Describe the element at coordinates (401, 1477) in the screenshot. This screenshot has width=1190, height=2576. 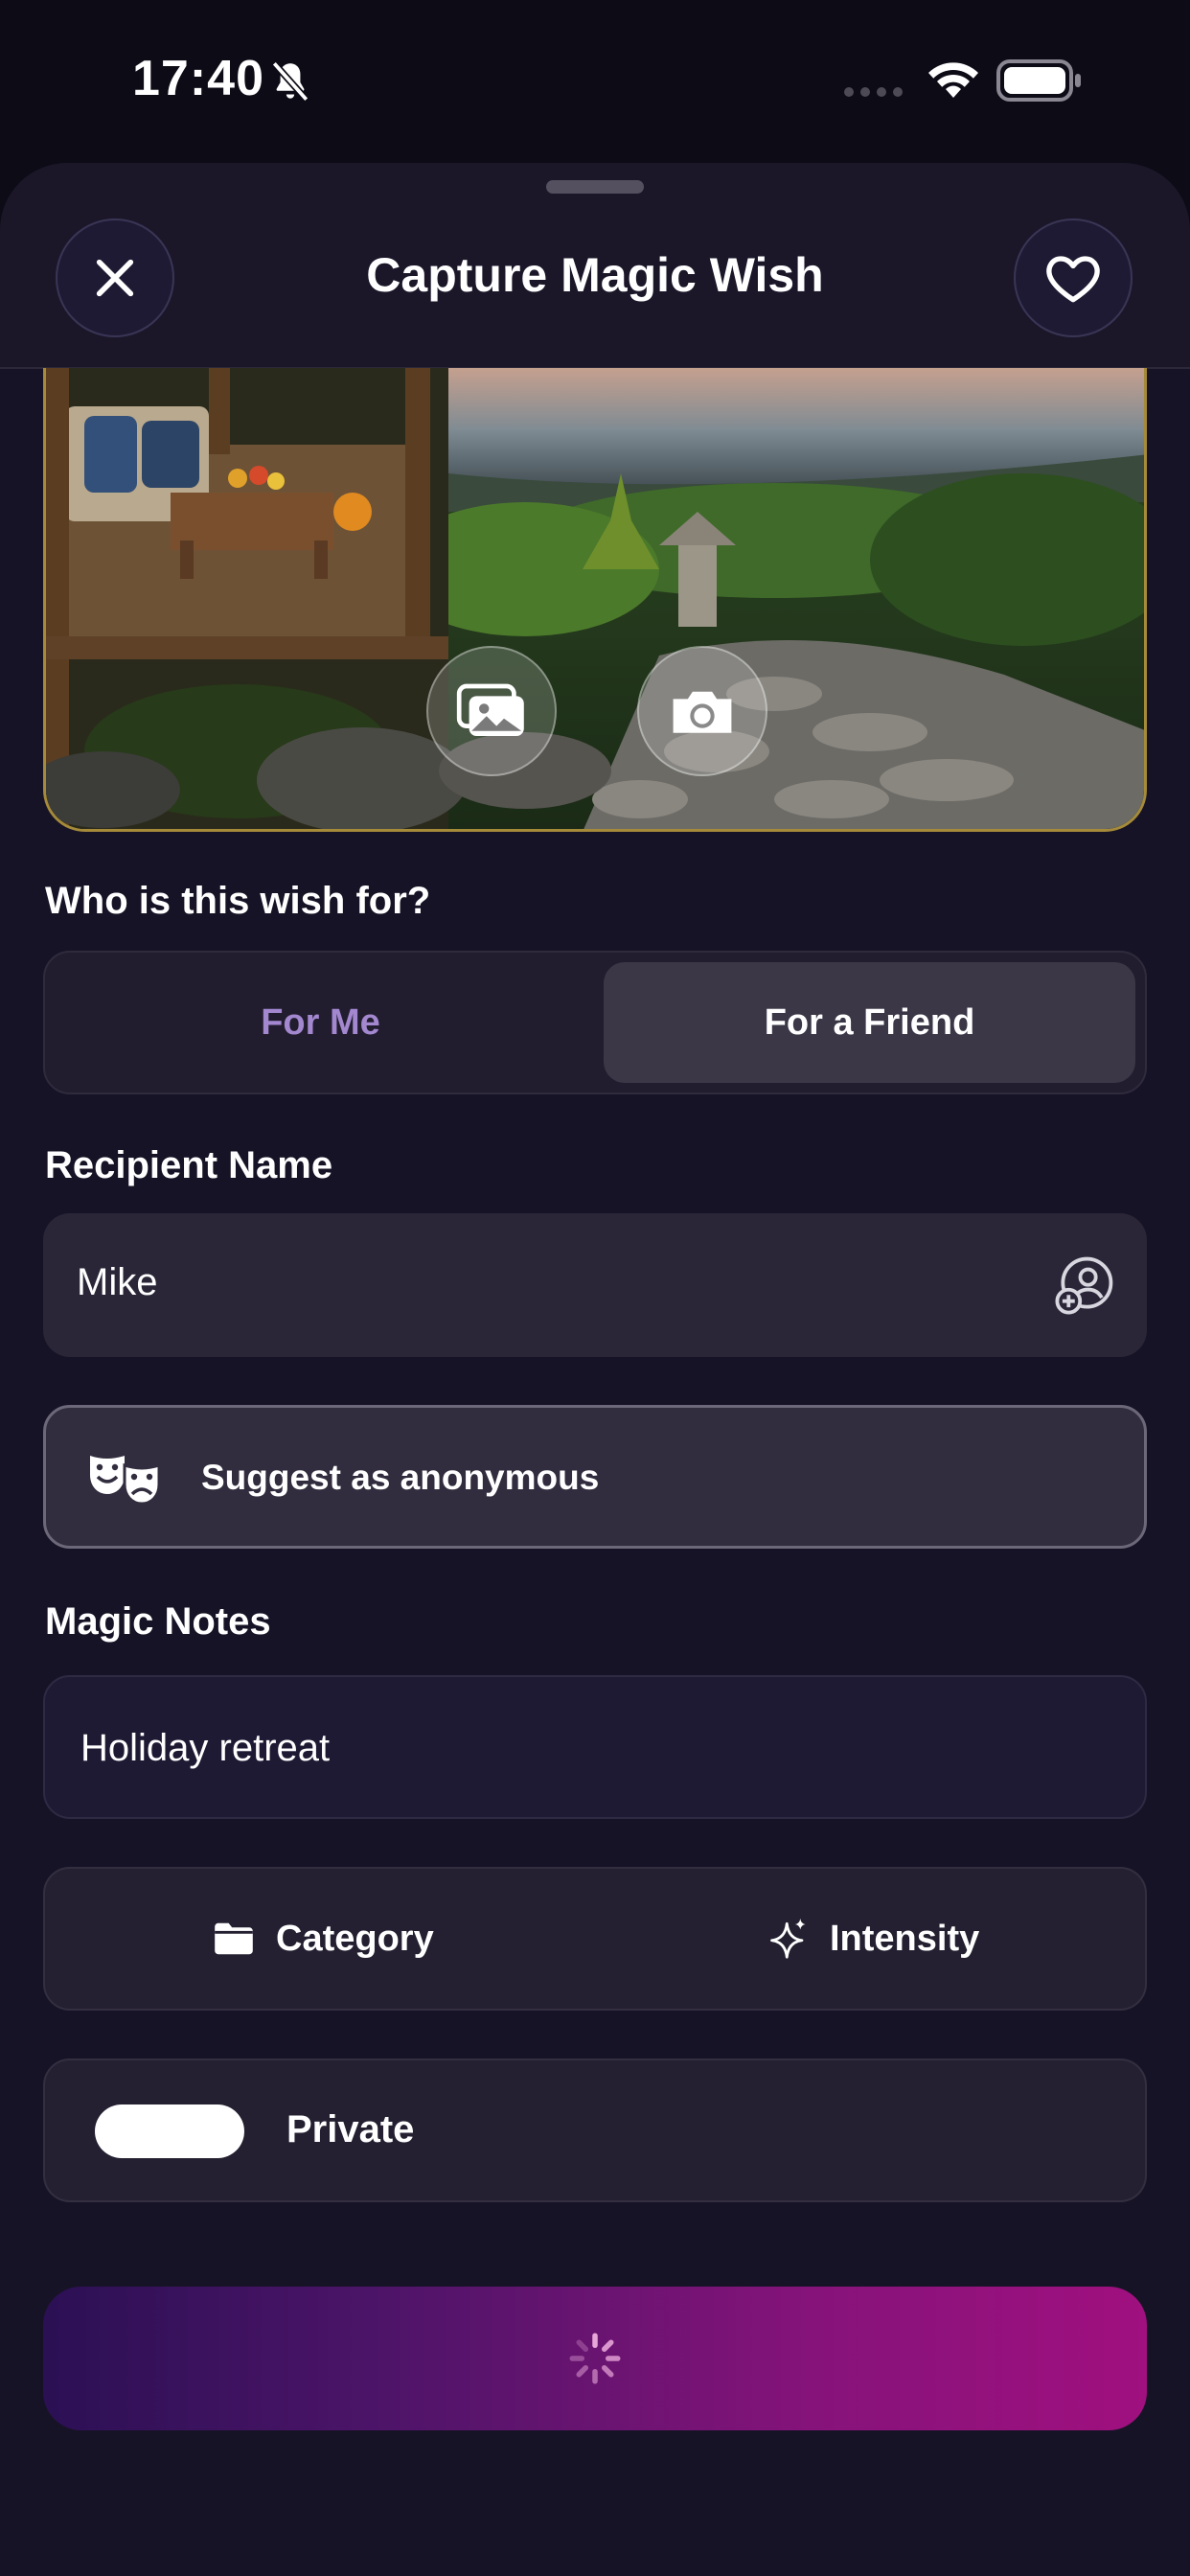
I see `suggest-anonymous-label: Suggest as anonymous` at that location.